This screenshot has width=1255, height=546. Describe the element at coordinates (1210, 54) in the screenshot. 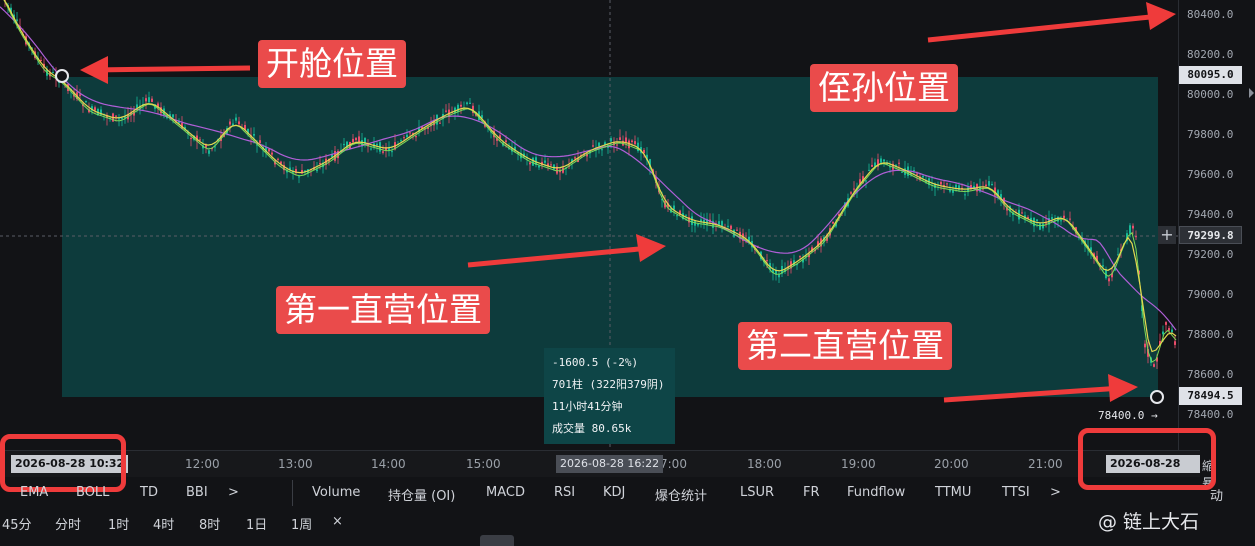

I see `price-axis-label: 80200.0` at that location.